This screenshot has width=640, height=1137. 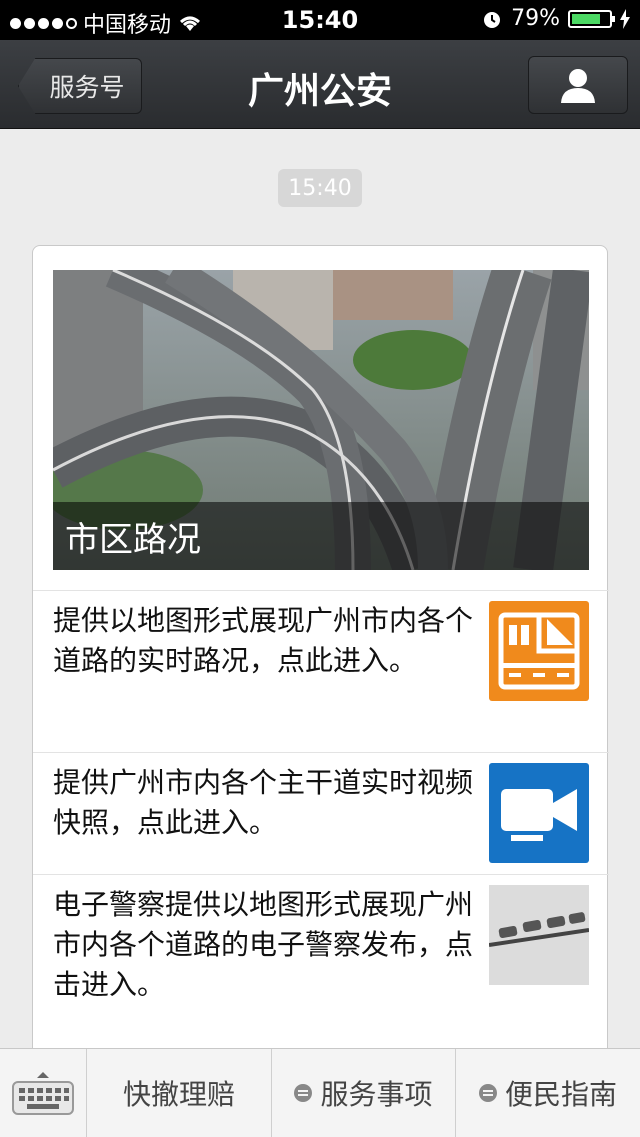 I want to click on battery-percent: 79%, so click(x=535, y=18).